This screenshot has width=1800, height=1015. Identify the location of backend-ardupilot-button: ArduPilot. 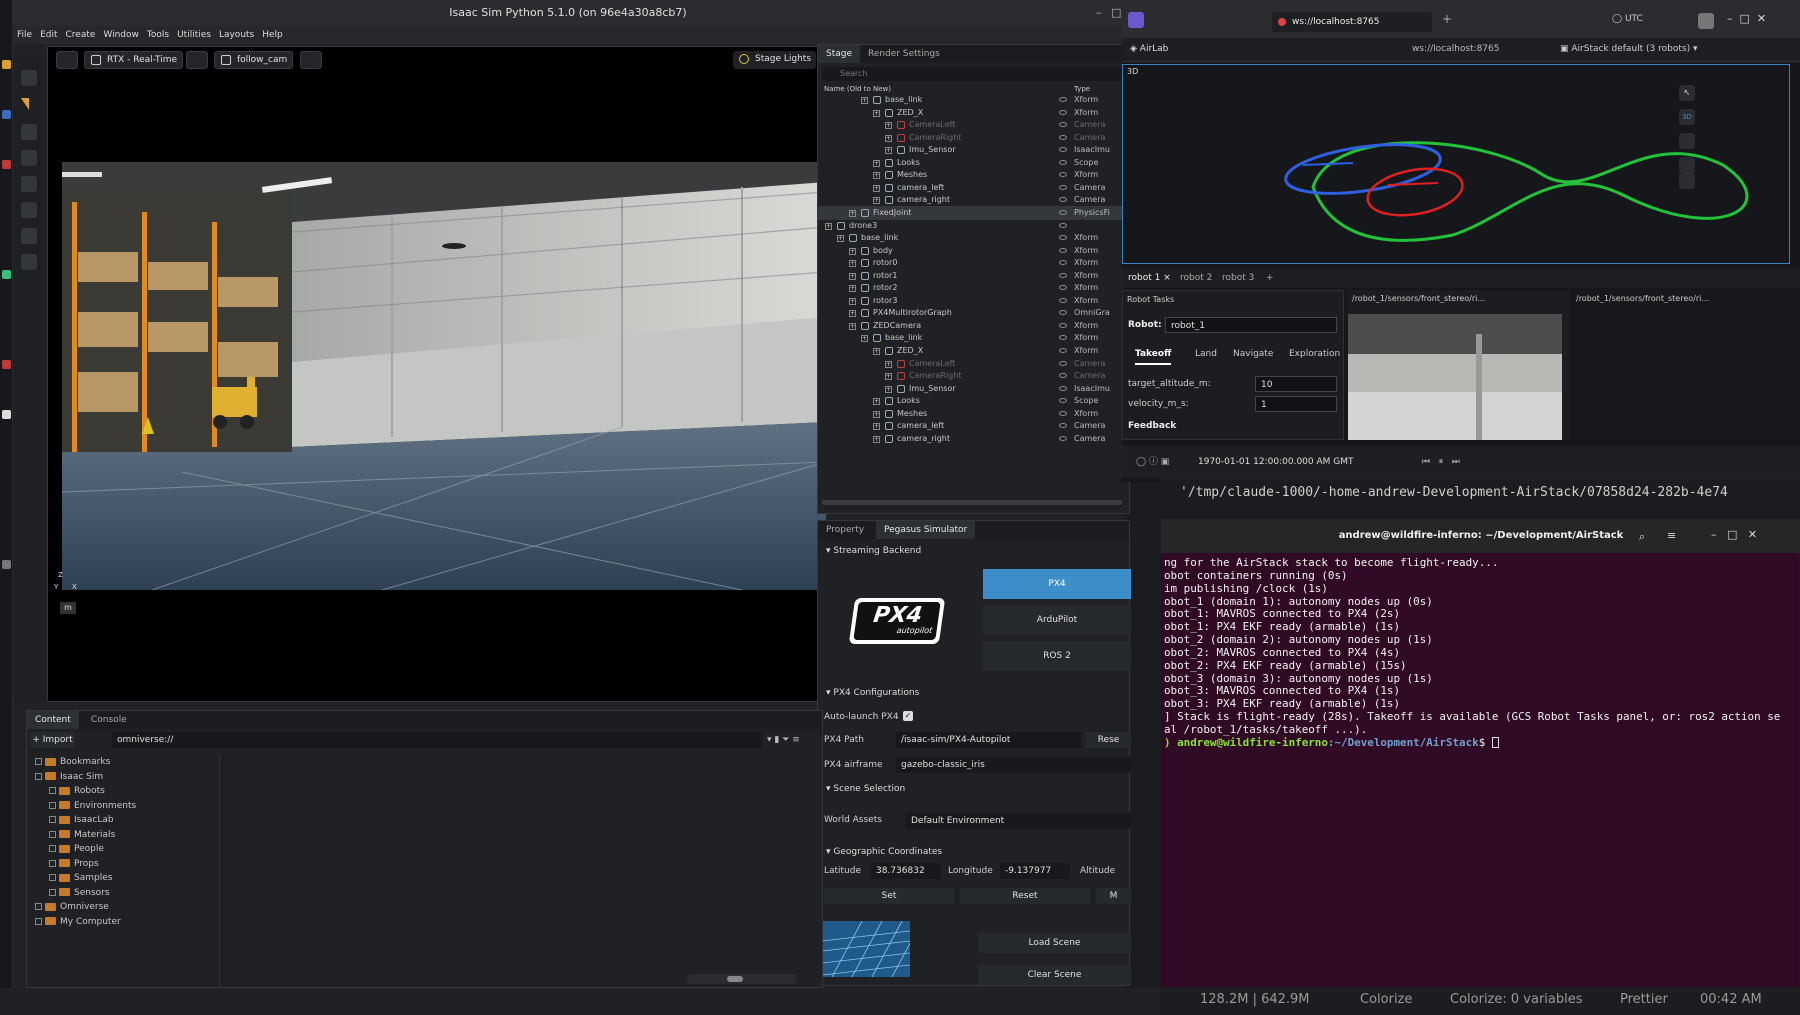
(1057, 620).